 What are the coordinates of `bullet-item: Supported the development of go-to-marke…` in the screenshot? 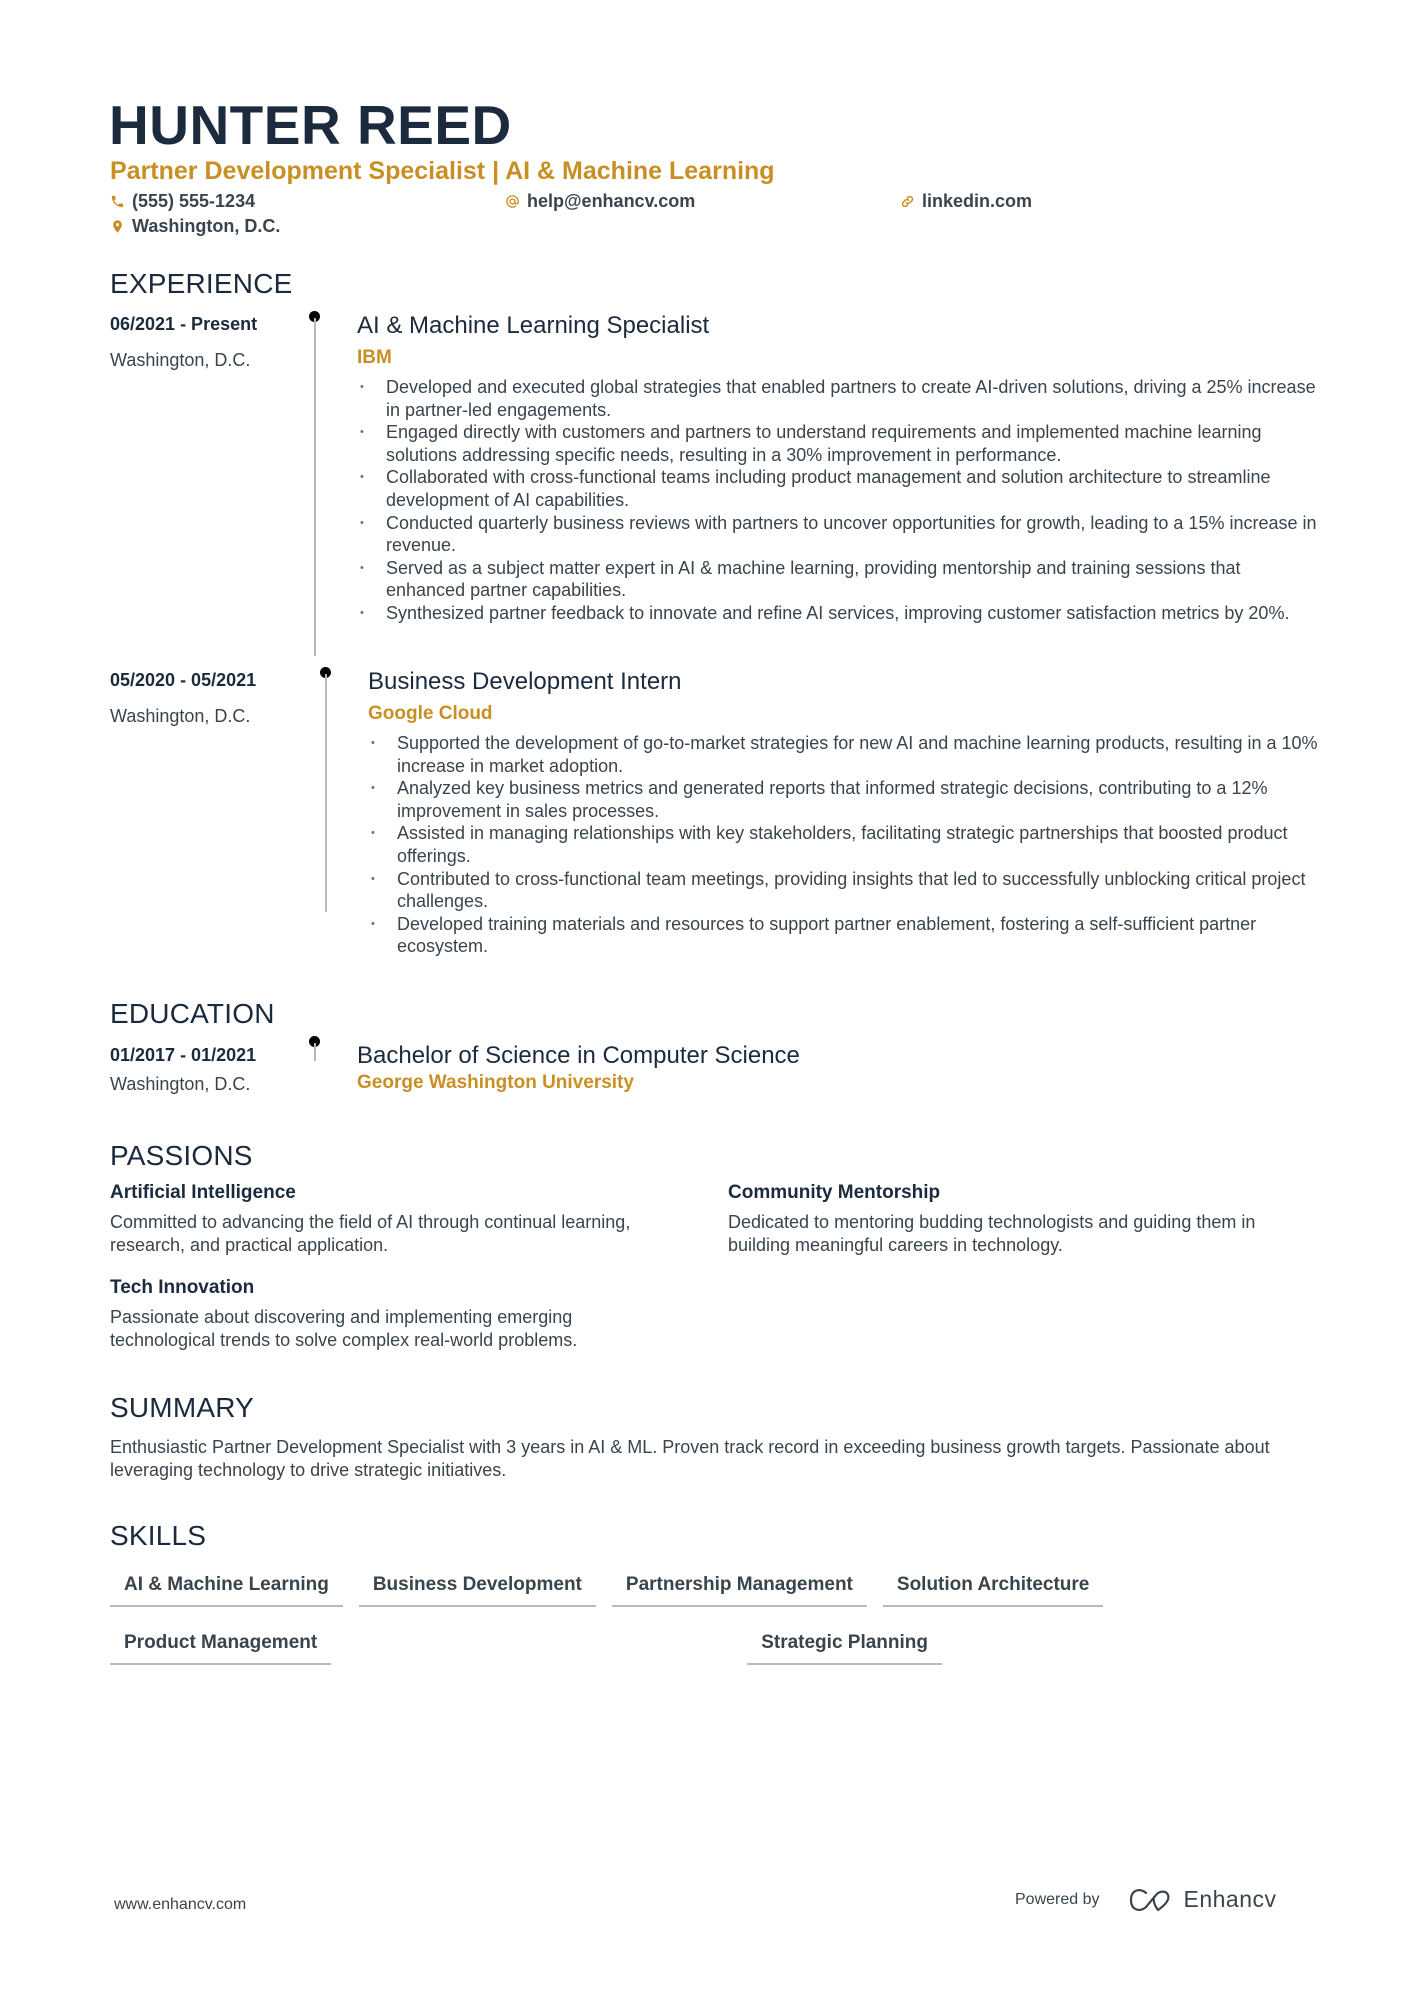 It's located at (844, 754).